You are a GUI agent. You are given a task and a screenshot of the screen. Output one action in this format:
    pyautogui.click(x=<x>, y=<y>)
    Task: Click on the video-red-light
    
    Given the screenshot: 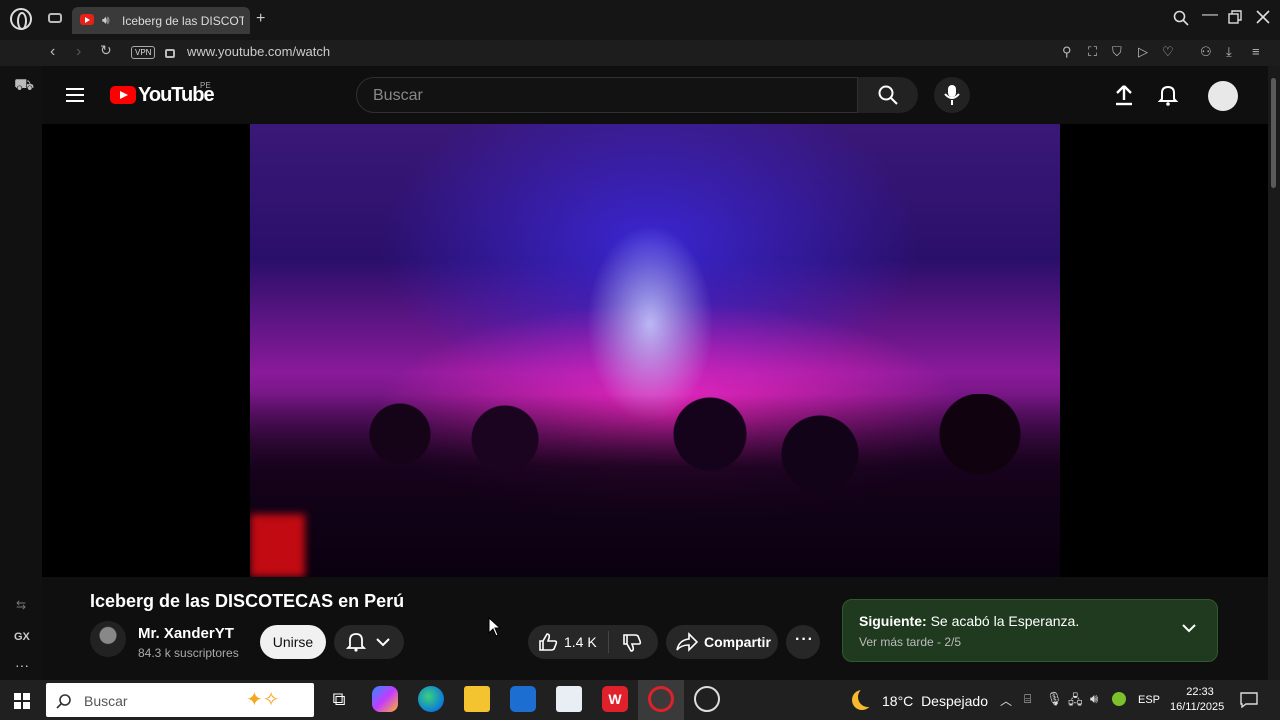 What is the action you would take?
    pyautogui.click(x=277, y=545)
    